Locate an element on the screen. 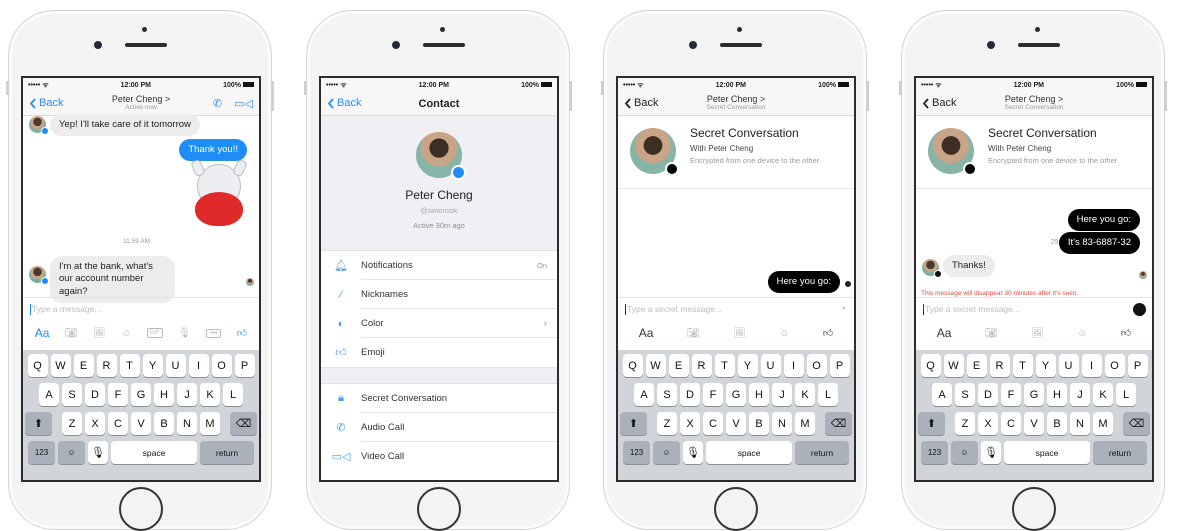 The width and height of the screenshot is (1200, 531). settings-row-audio-call: ✆ Audio Call is located at coordinates (439, 427).